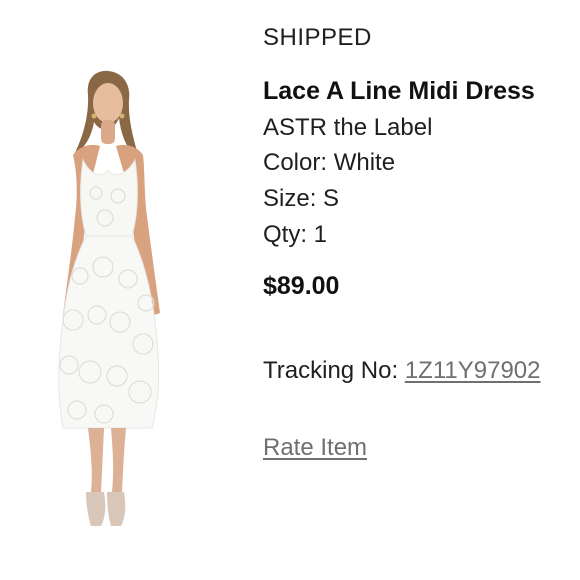 This screenshot has width=580, height=580. Describe the element at coordinates (301, 198) in the screenshot. I see `product-size: Size: S` at that location.